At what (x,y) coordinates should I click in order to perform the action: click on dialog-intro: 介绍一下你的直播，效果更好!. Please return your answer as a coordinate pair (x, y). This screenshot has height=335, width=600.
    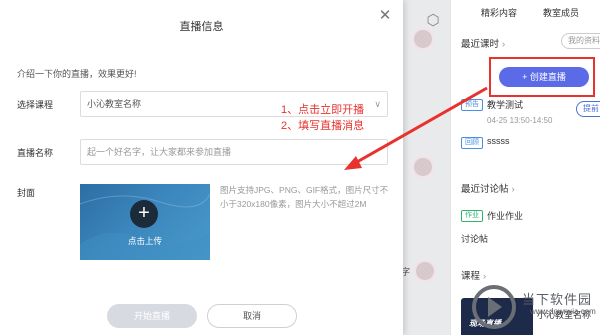
    Looking at the image, I should click on (77, 74).